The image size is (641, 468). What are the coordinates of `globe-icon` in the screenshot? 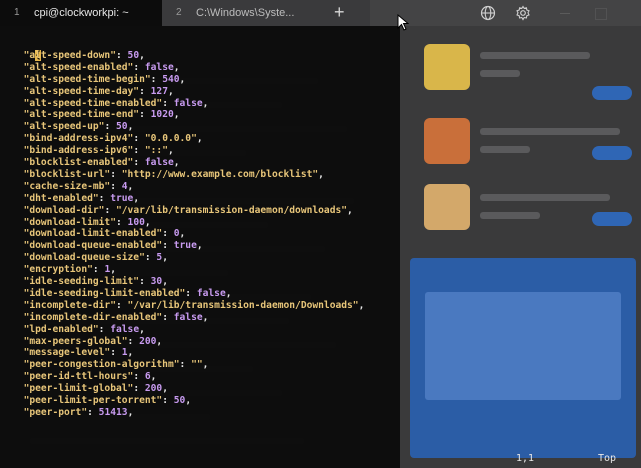 It's located at (488, 13).